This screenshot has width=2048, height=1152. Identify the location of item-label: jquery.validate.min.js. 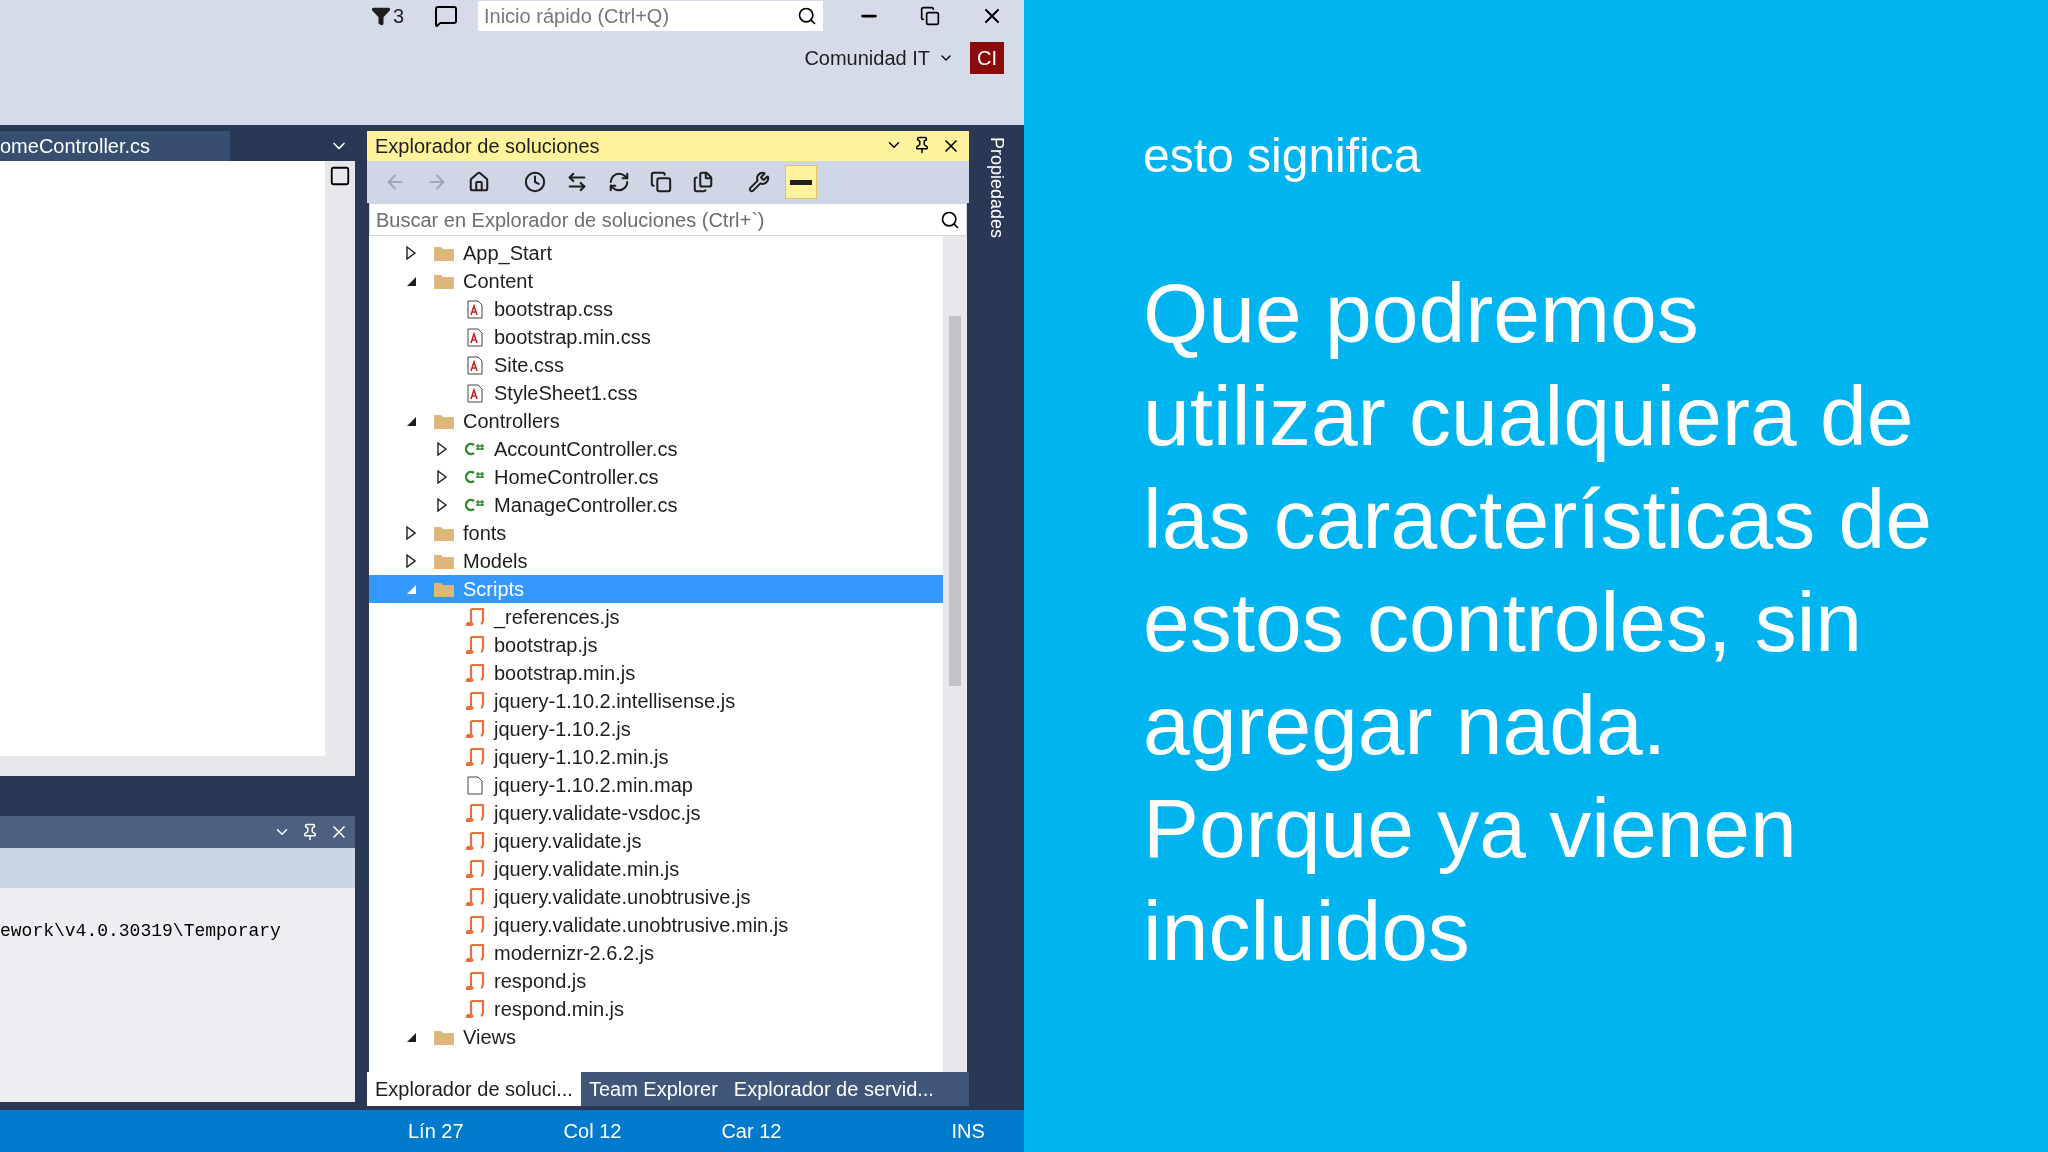
(587, 869).